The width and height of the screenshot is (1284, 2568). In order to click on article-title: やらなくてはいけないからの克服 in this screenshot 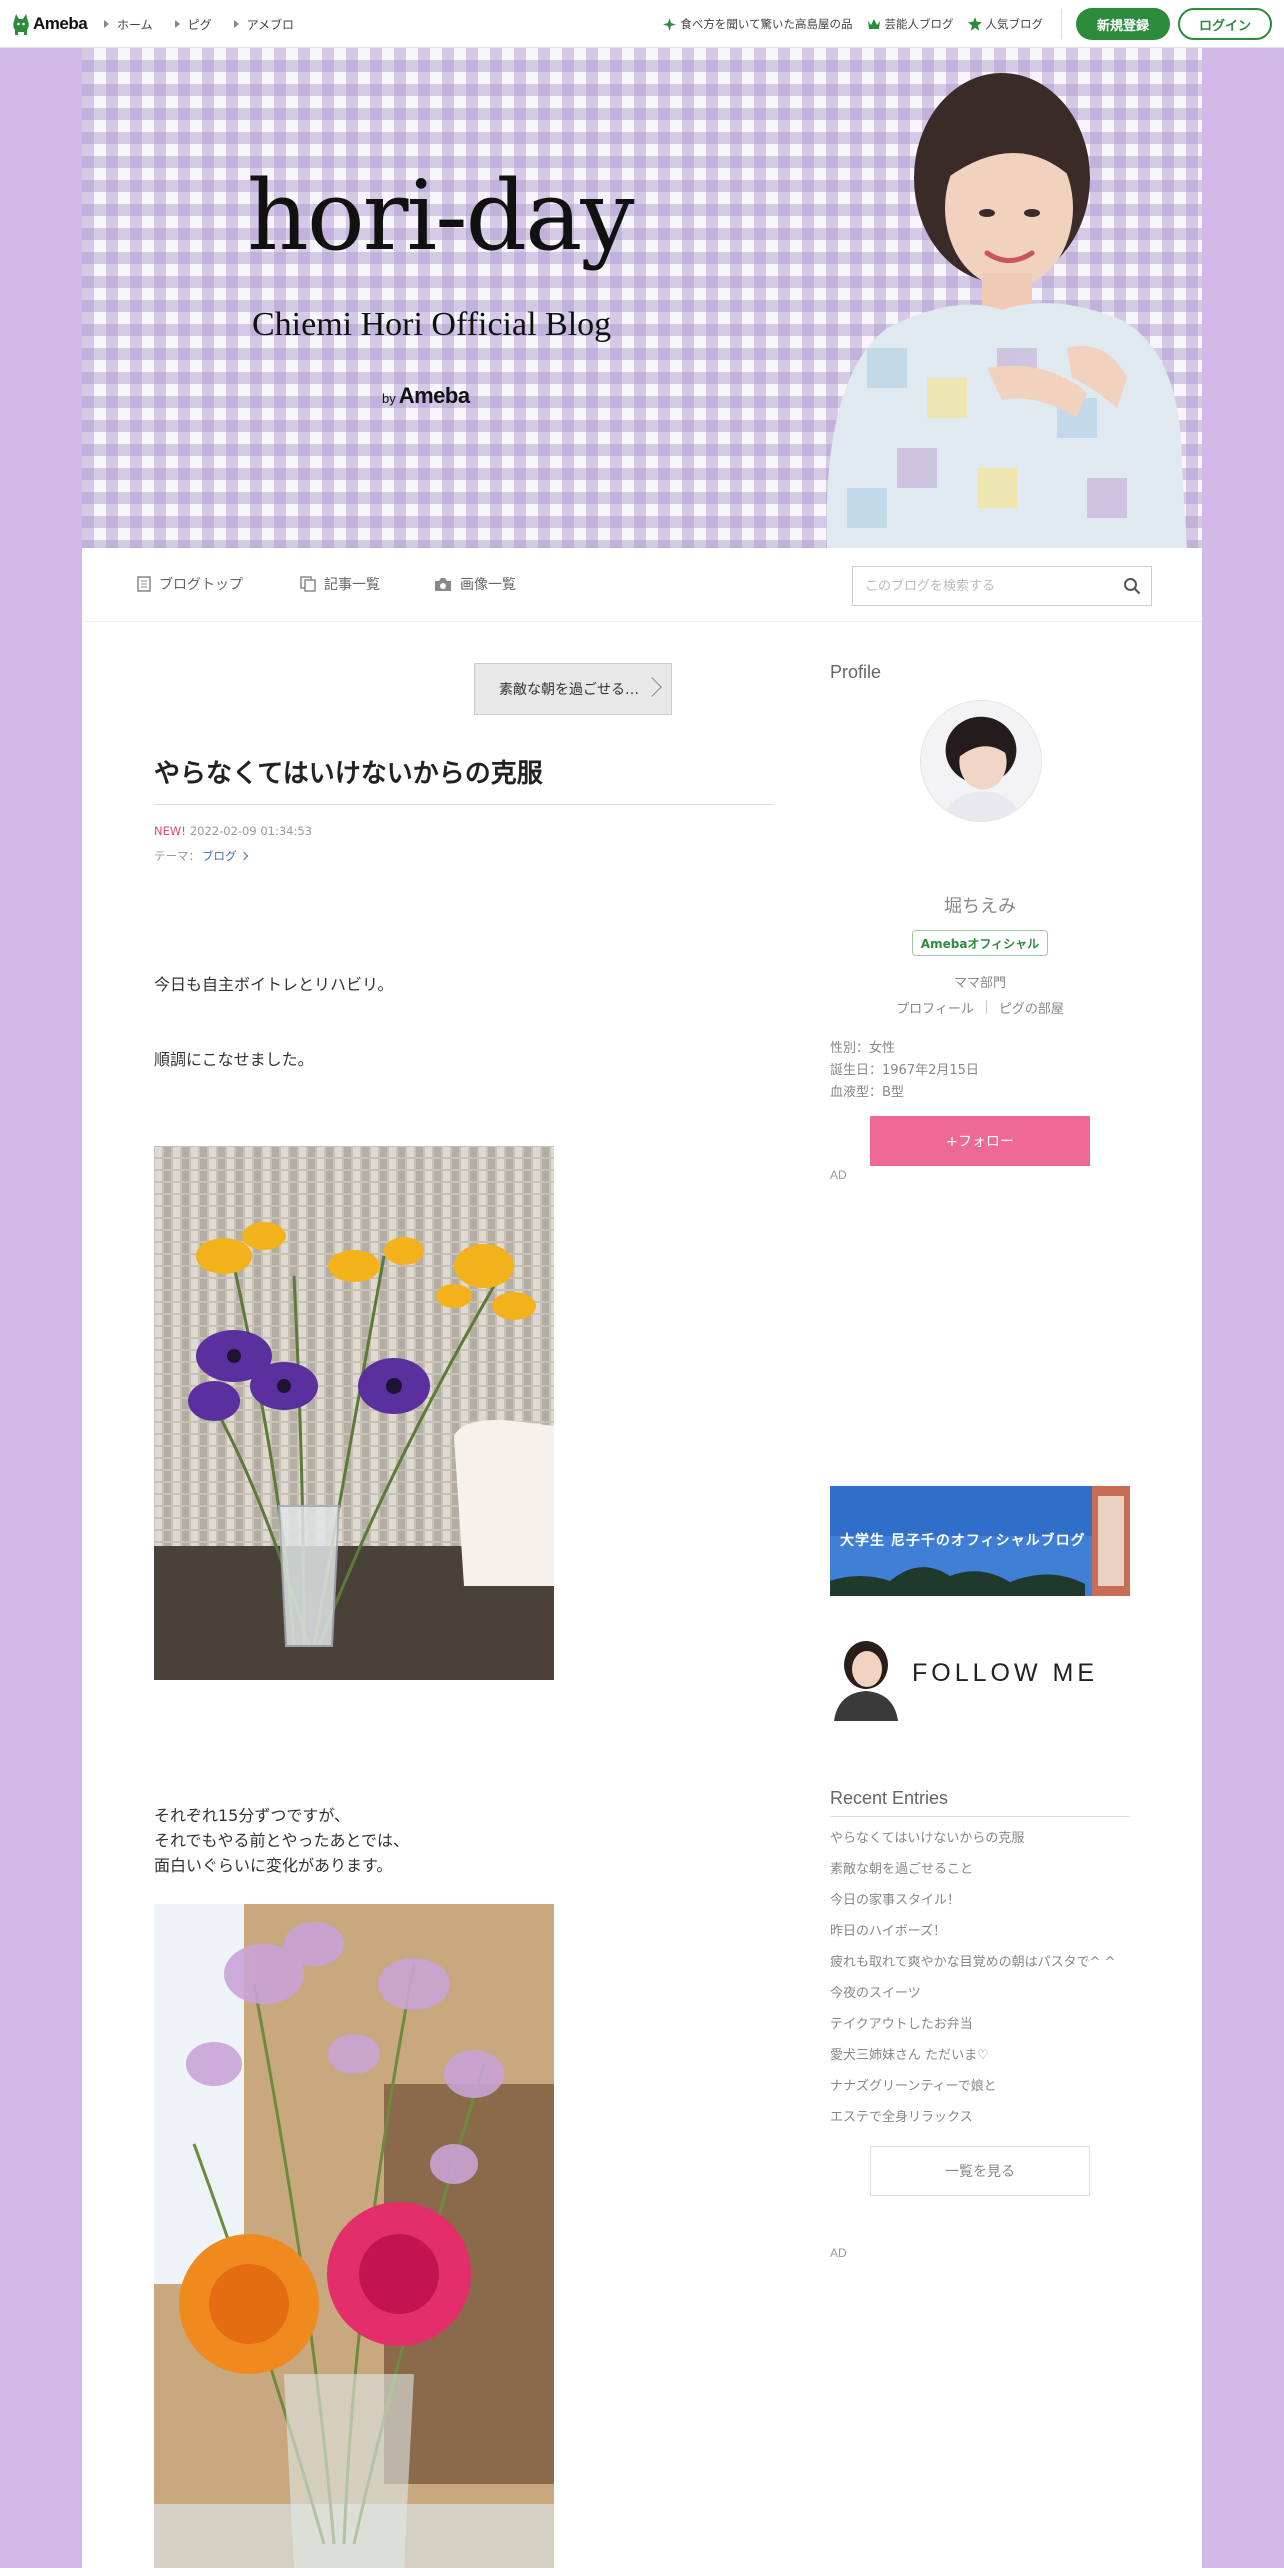, I will do `click(348, 771)`.